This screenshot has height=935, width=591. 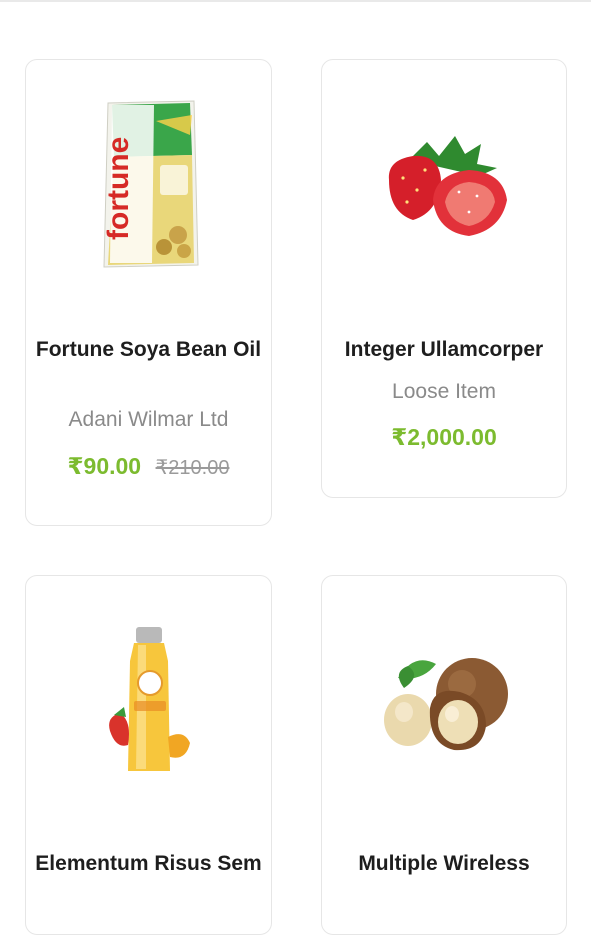 What do you see at coordinates (444, 391) in the screenshot?
I see `product-brand: Loose Item` at bounding box center [444, 391].